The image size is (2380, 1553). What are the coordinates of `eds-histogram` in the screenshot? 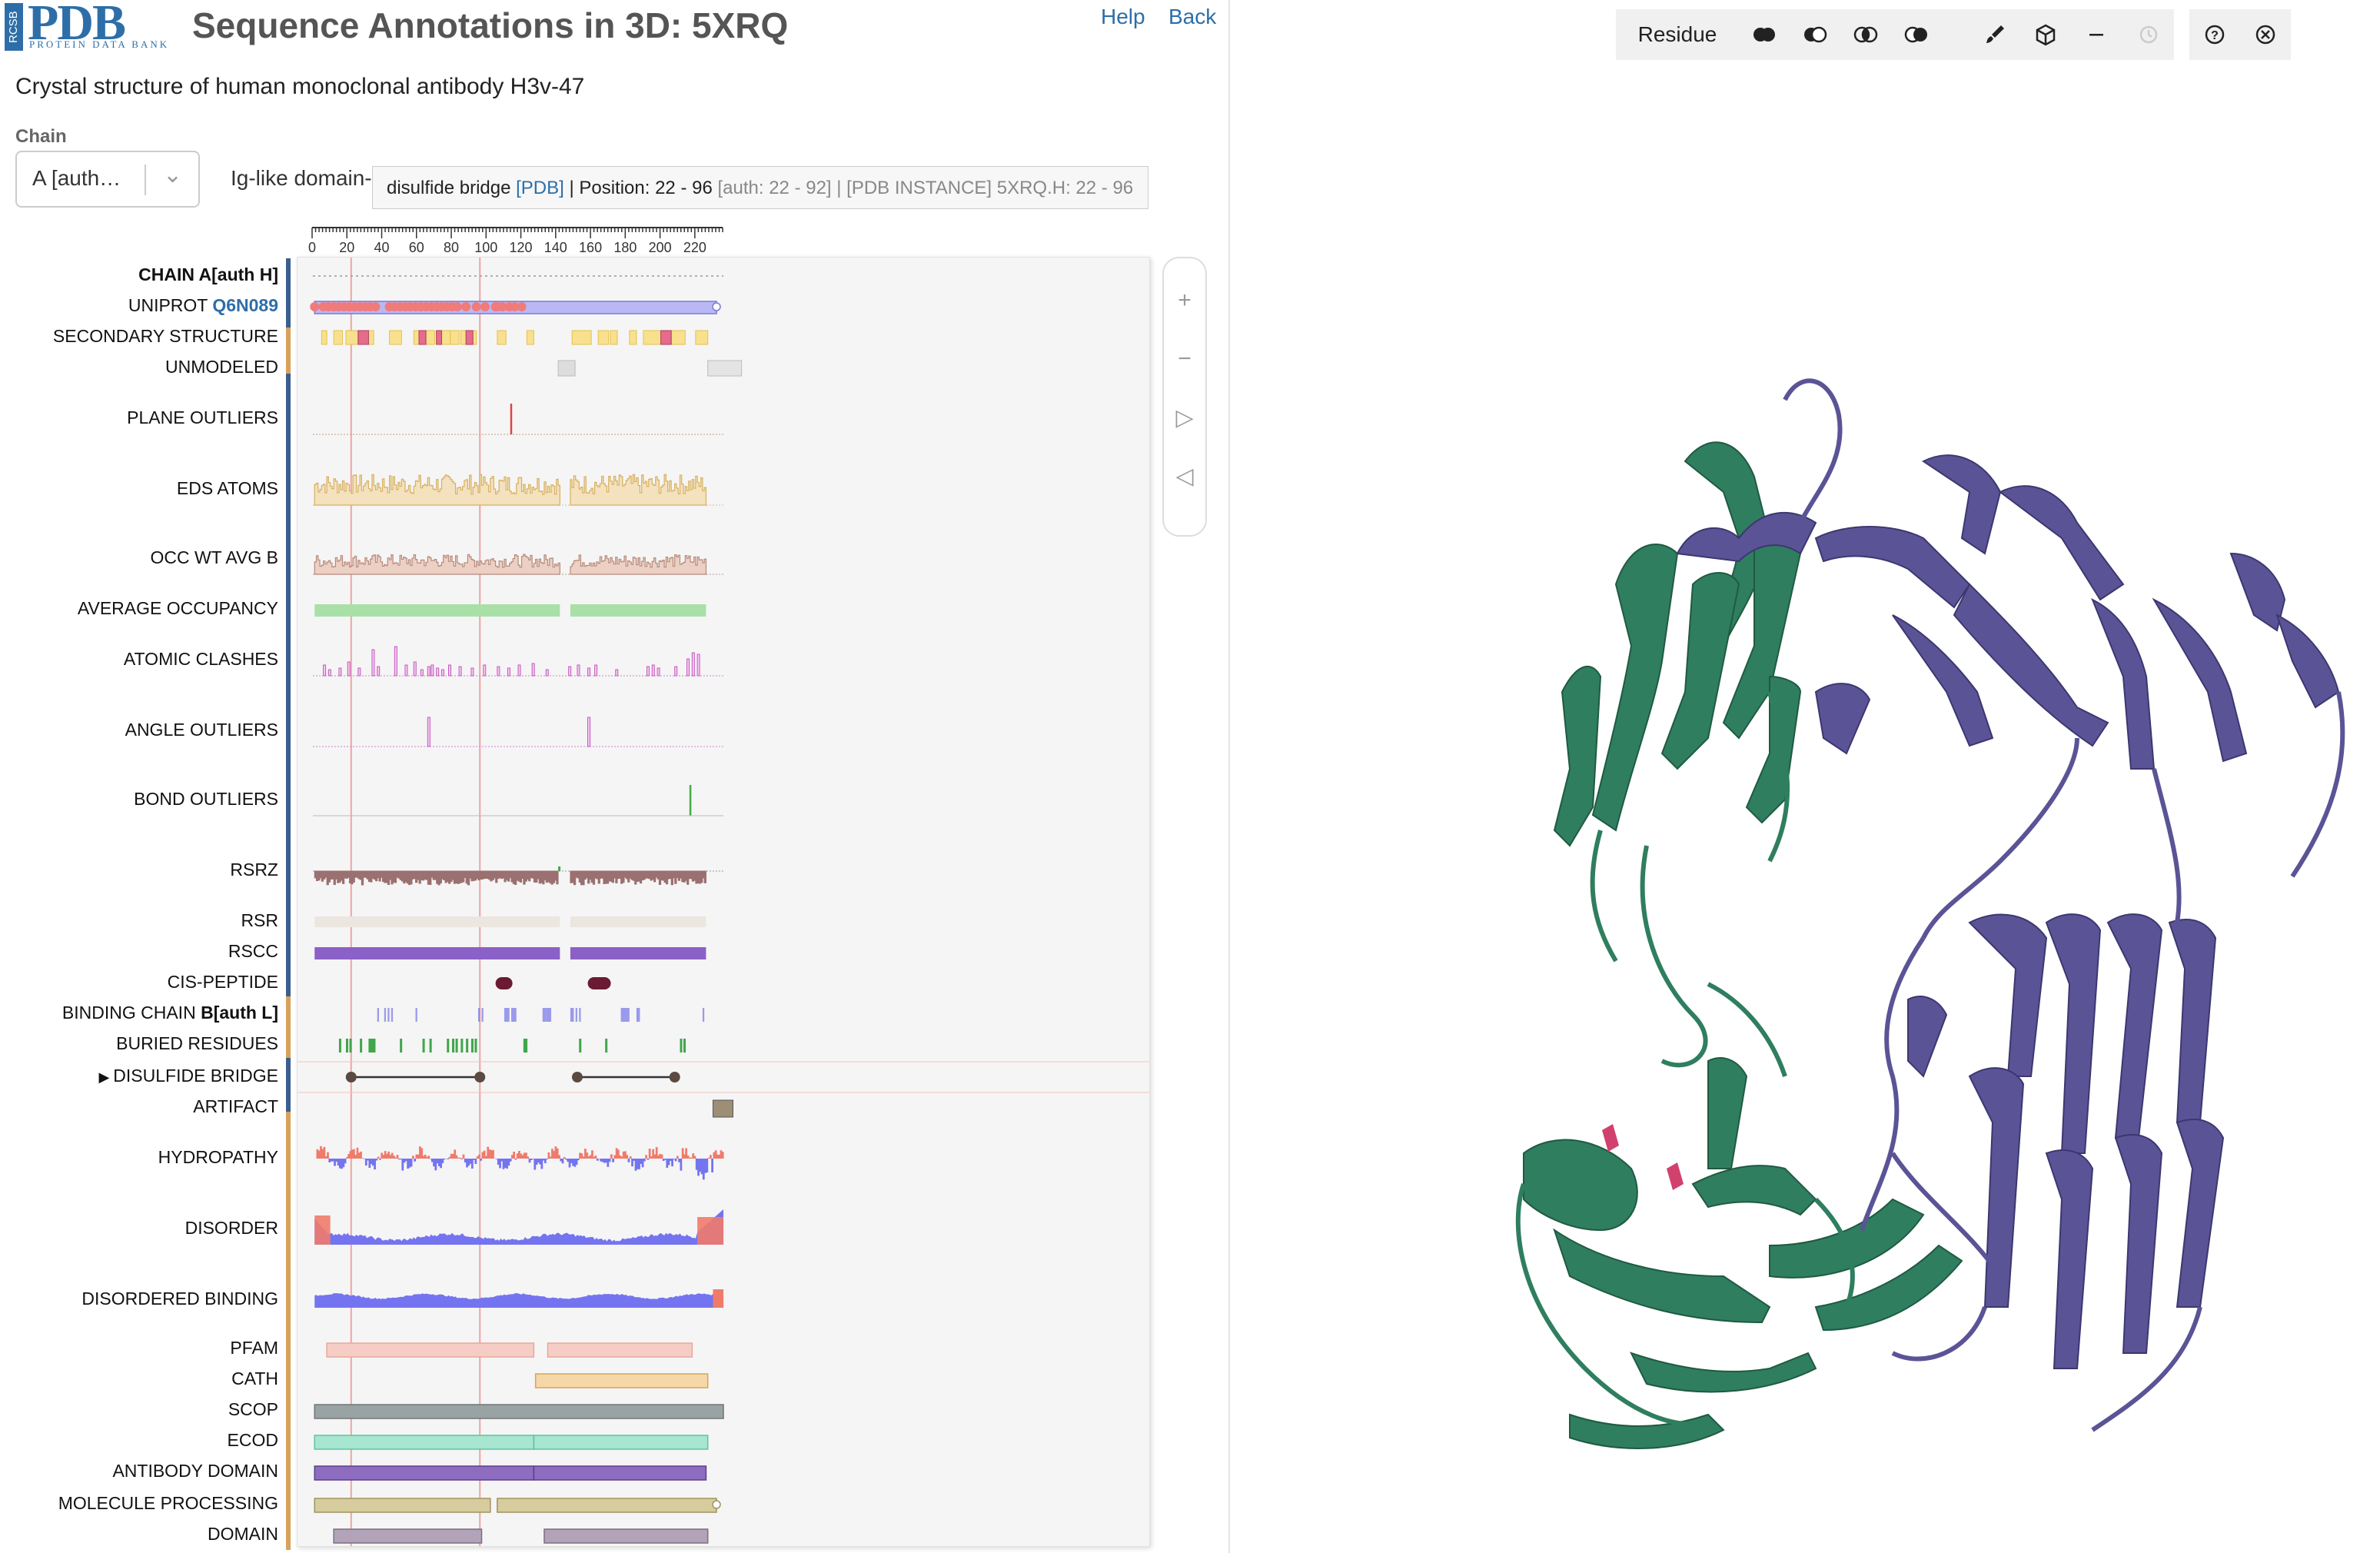 It's located at (638, 490).